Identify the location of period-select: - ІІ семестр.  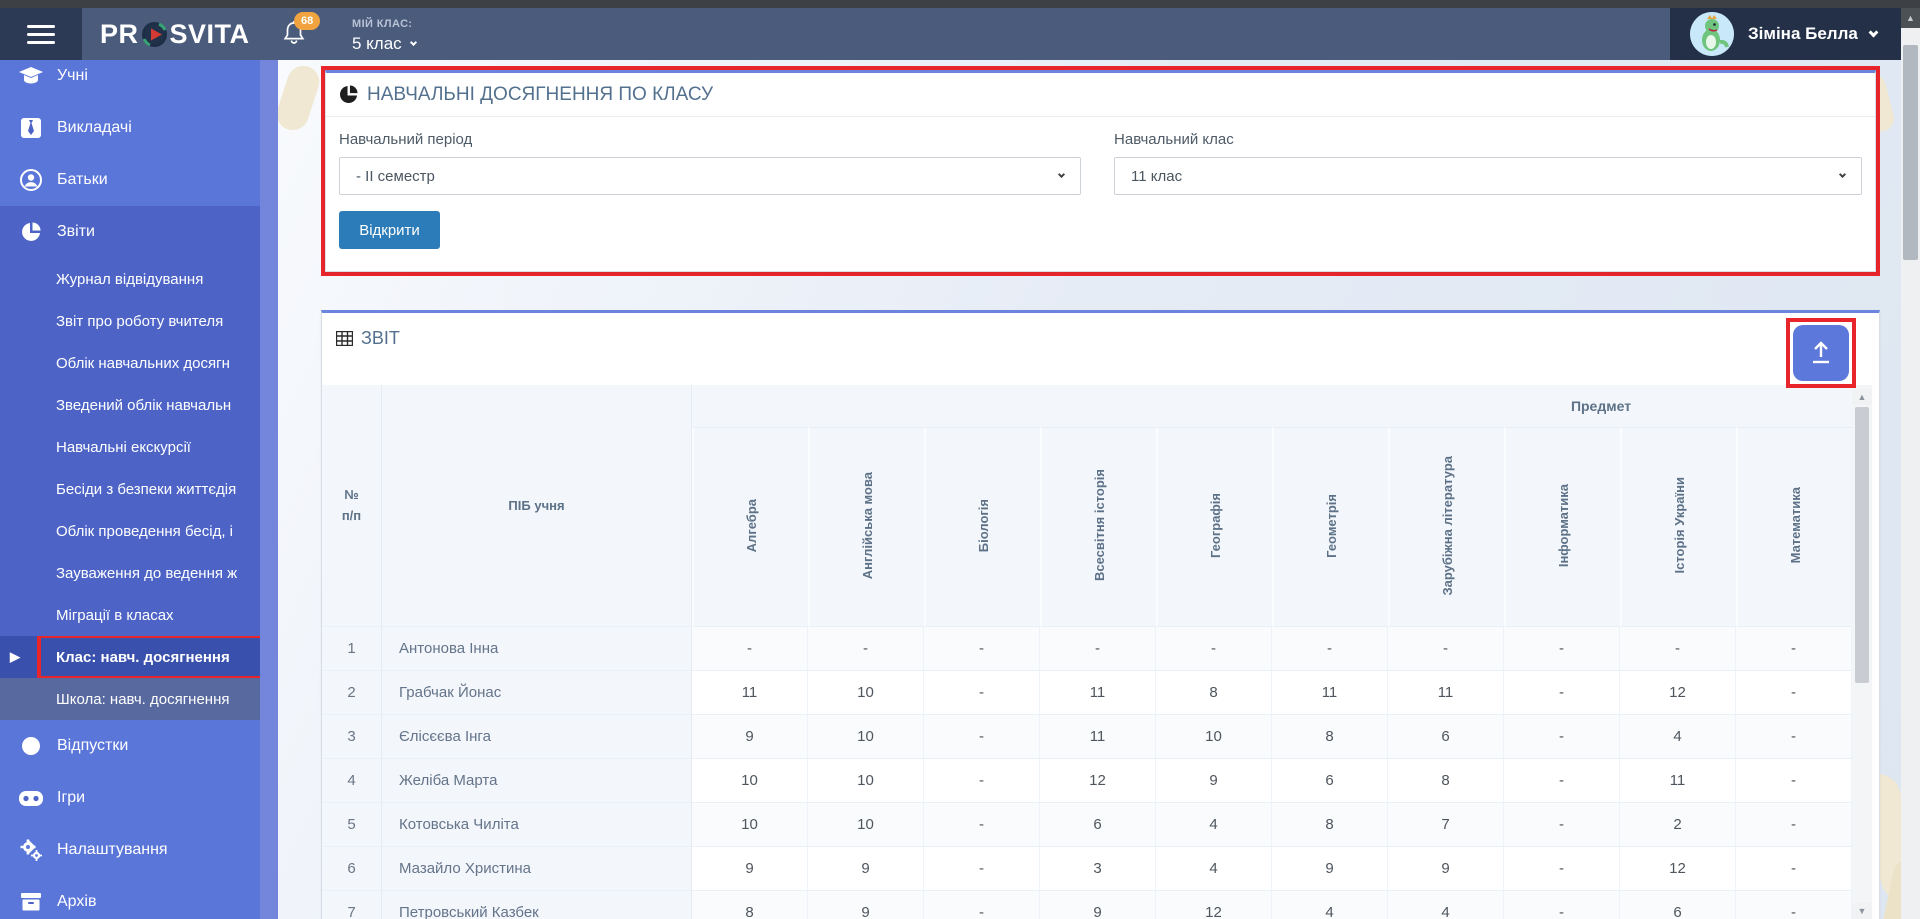
(710, 176).